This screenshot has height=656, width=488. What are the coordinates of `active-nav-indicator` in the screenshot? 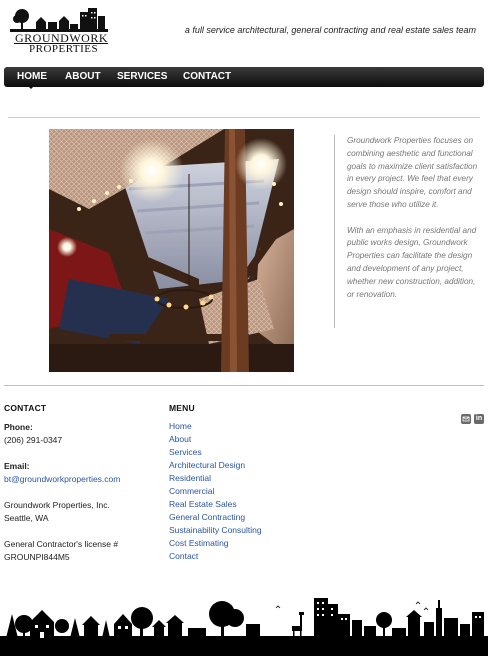 It's located at (31, 87).